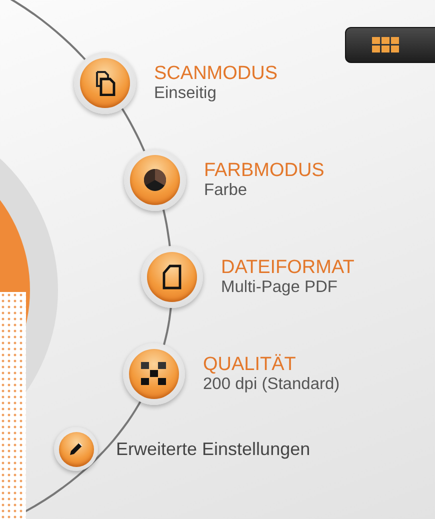  Describe the element at coordinates (213, 449) in the screenshot. I see `advanced-settings-link: Erweiterte Einstellungen` at that location.